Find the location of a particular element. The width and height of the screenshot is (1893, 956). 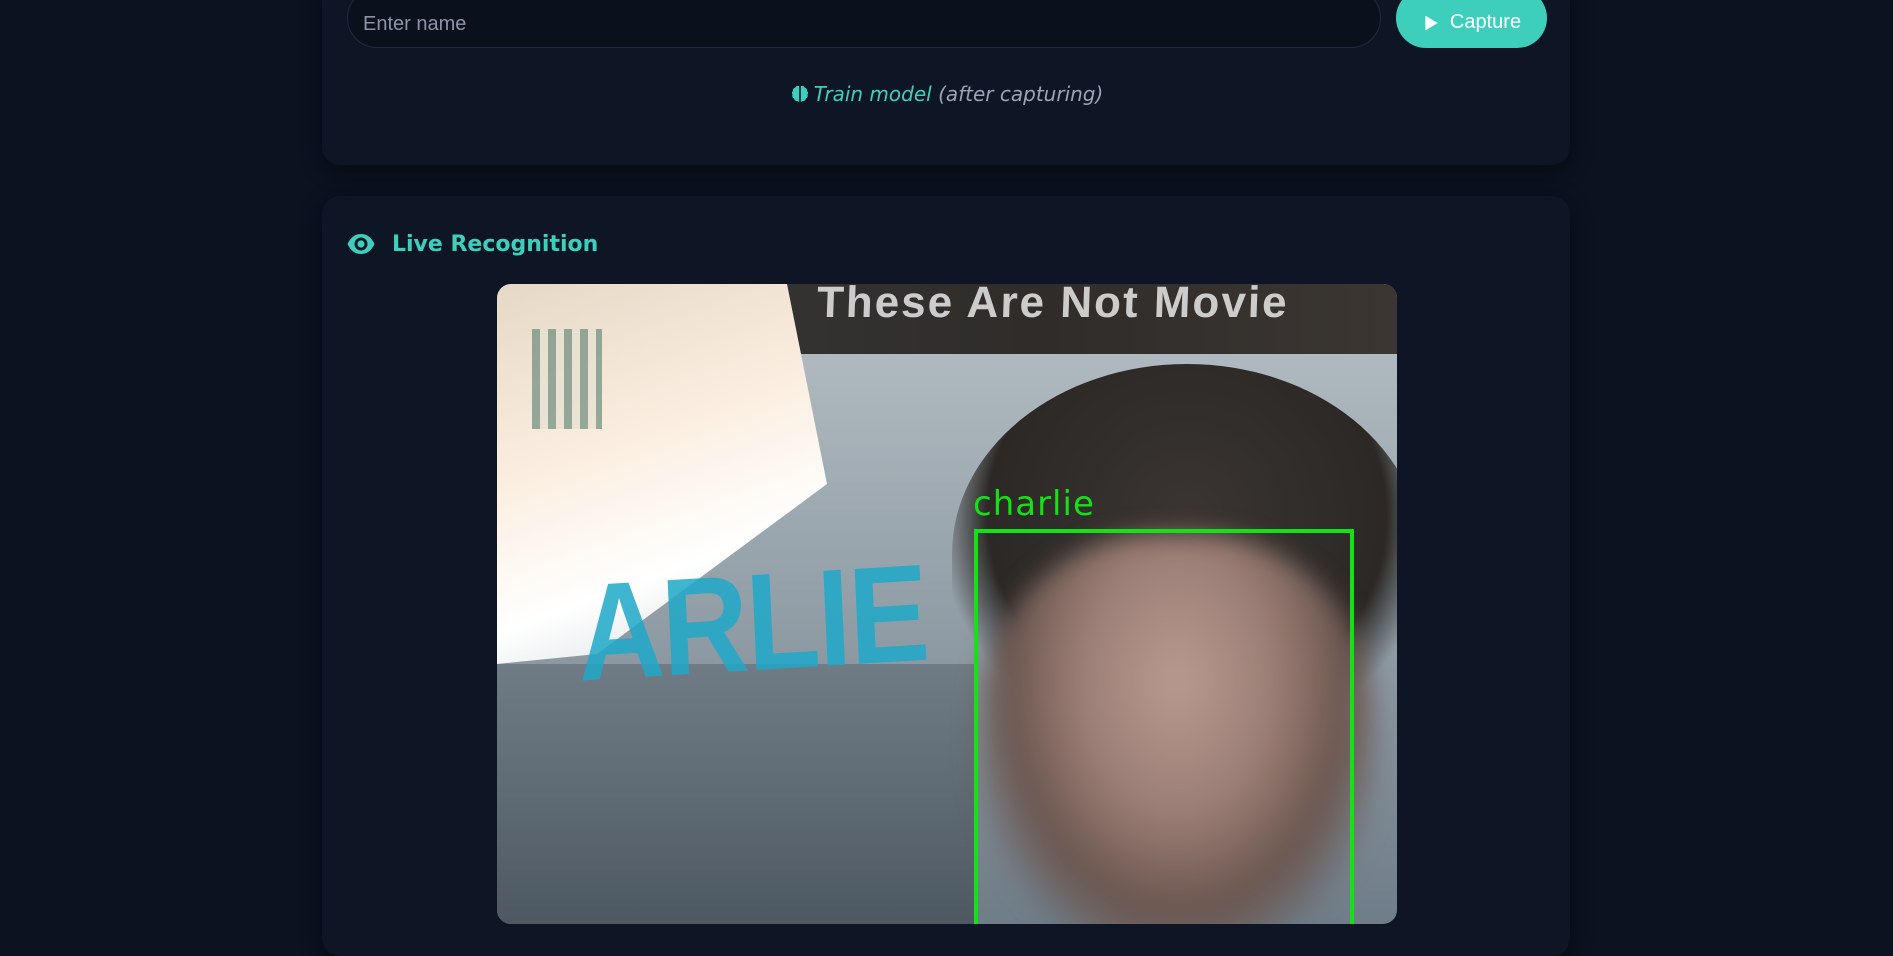

train-model-link: Train model is located at coordinates (864, 94).